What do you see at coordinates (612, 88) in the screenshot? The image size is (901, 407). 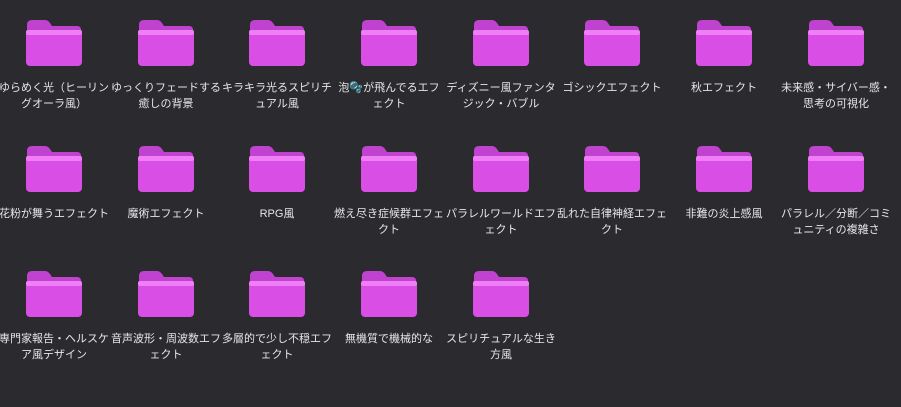 I see `folder-label: ゴシックエフェクト` at bounding box center [612, 88].